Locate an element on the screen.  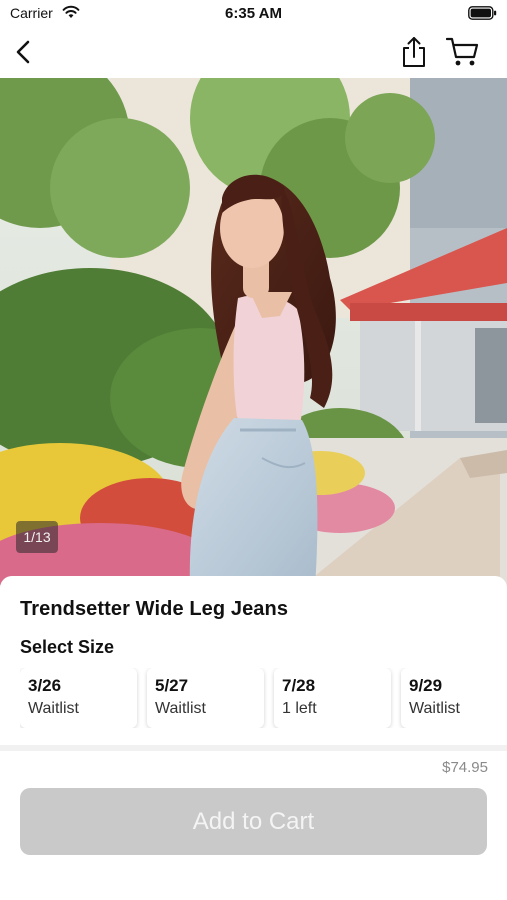
cart-button is located at coordinates (463, 52).